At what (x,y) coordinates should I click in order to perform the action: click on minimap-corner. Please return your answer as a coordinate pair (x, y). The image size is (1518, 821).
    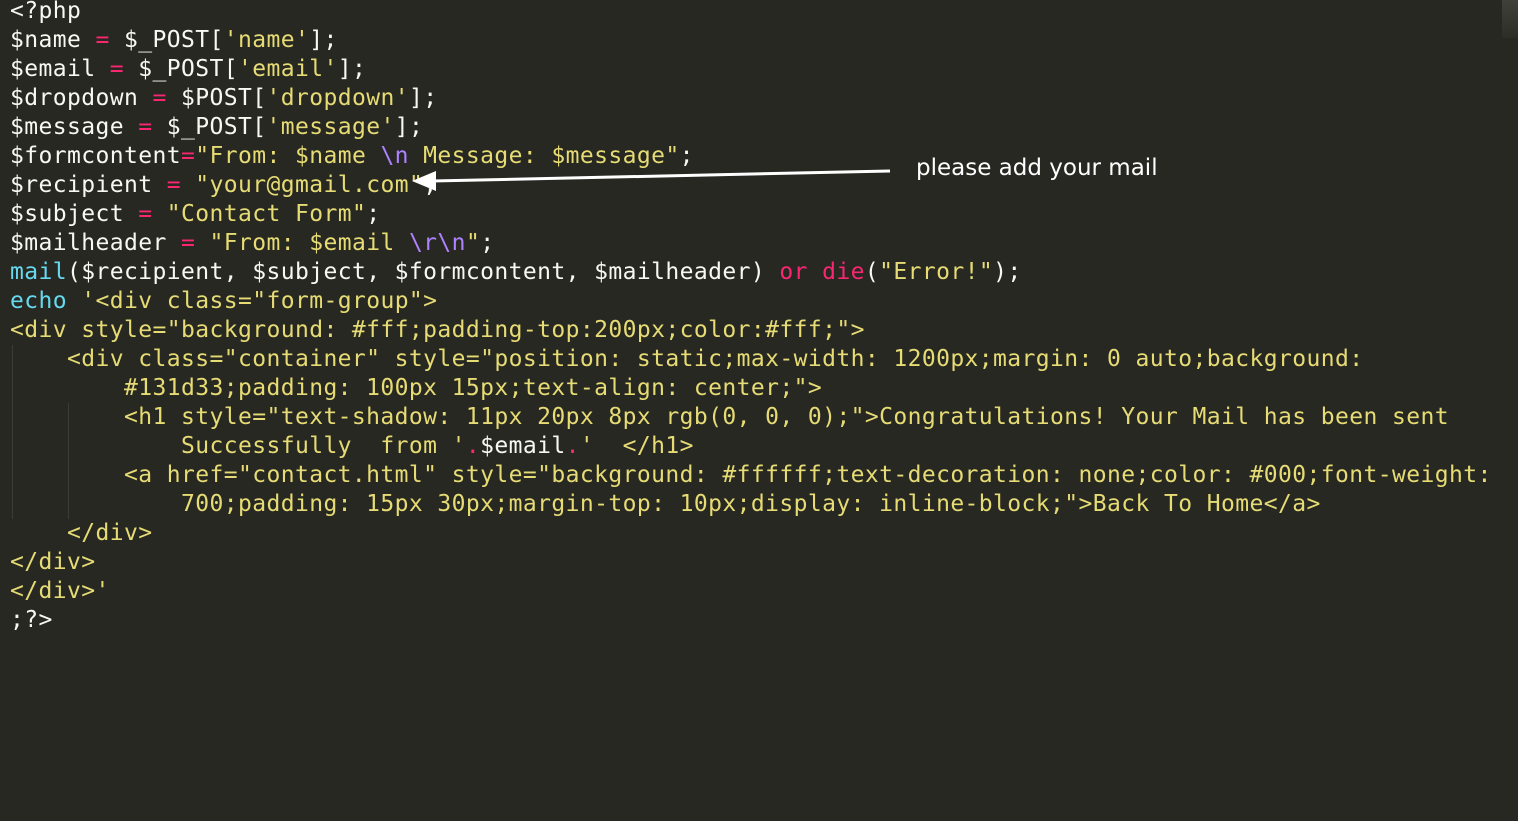
    Looking at the image, I should click on (1510, 19).